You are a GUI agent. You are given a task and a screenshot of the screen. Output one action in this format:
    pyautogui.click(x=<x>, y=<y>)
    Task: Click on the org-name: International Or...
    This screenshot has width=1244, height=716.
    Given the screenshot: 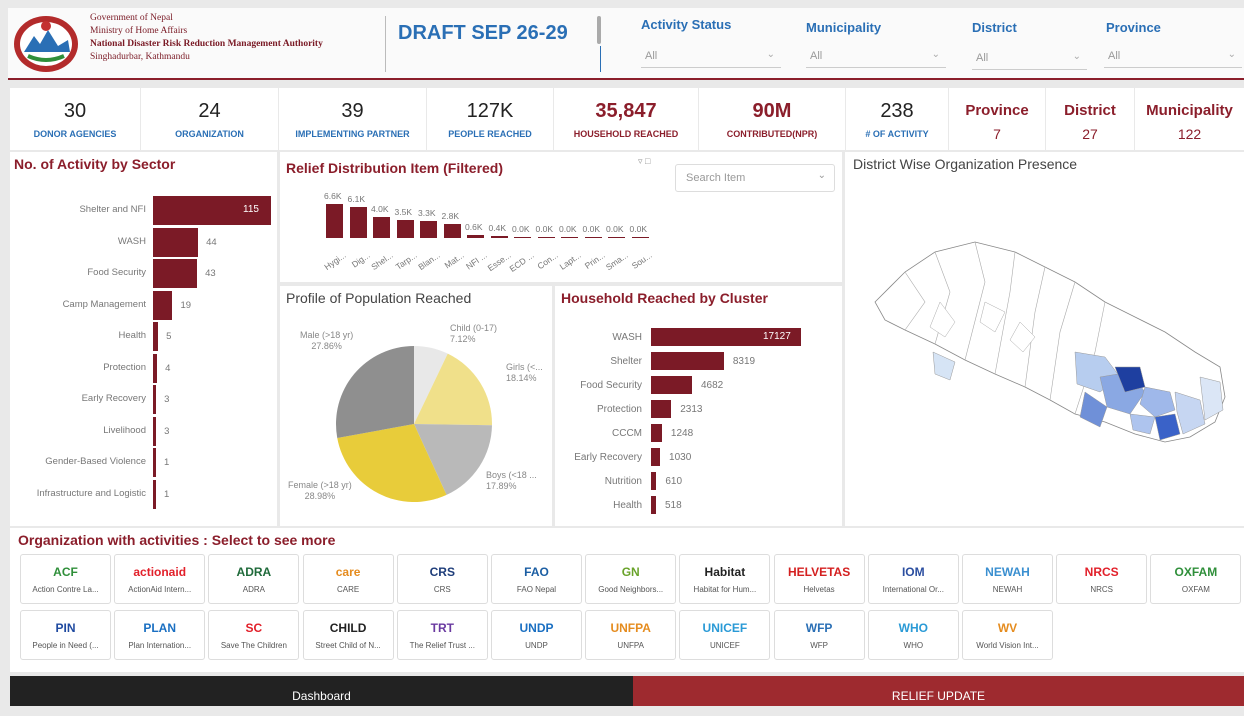 What is the action you would take?
    pyautogui.click(x=913, y=589)
    